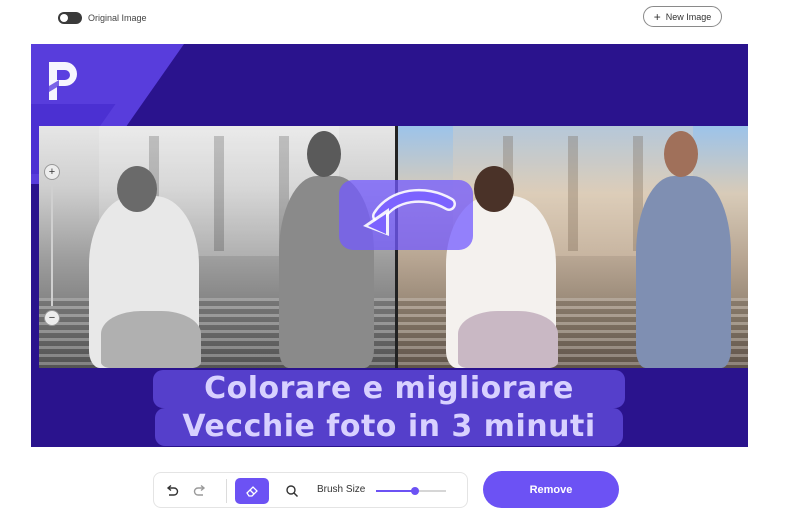 This screenshot has height=518, width=800. I want to click on brush-size-slider, so click(411, 491).